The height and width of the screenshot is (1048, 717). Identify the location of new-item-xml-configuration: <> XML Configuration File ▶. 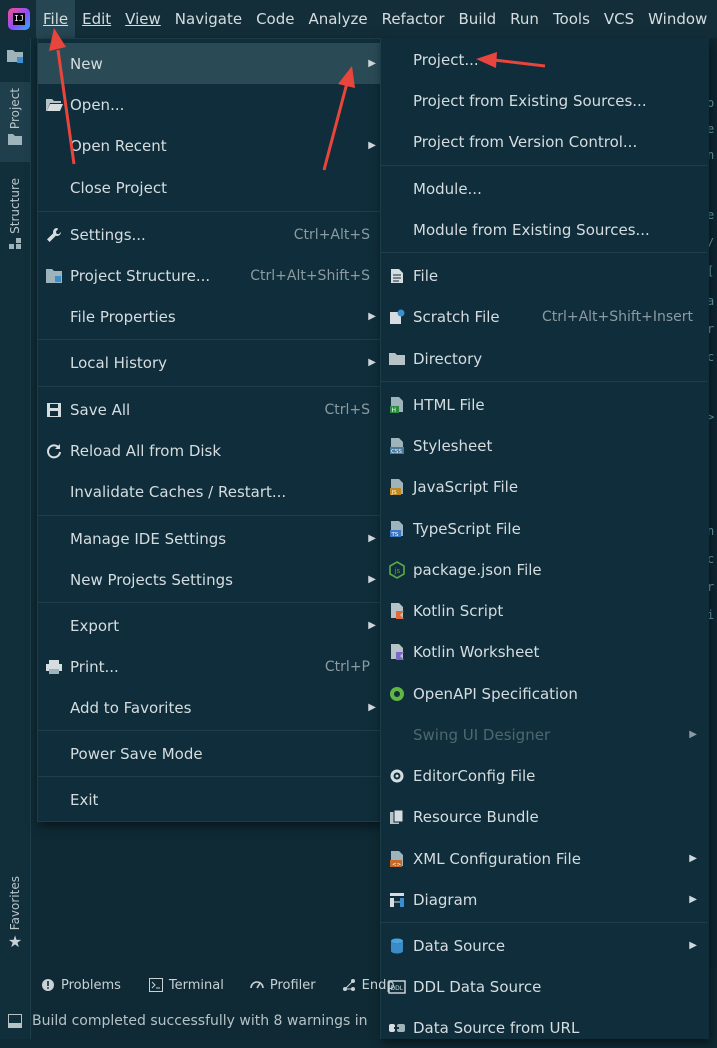
(544, 858).